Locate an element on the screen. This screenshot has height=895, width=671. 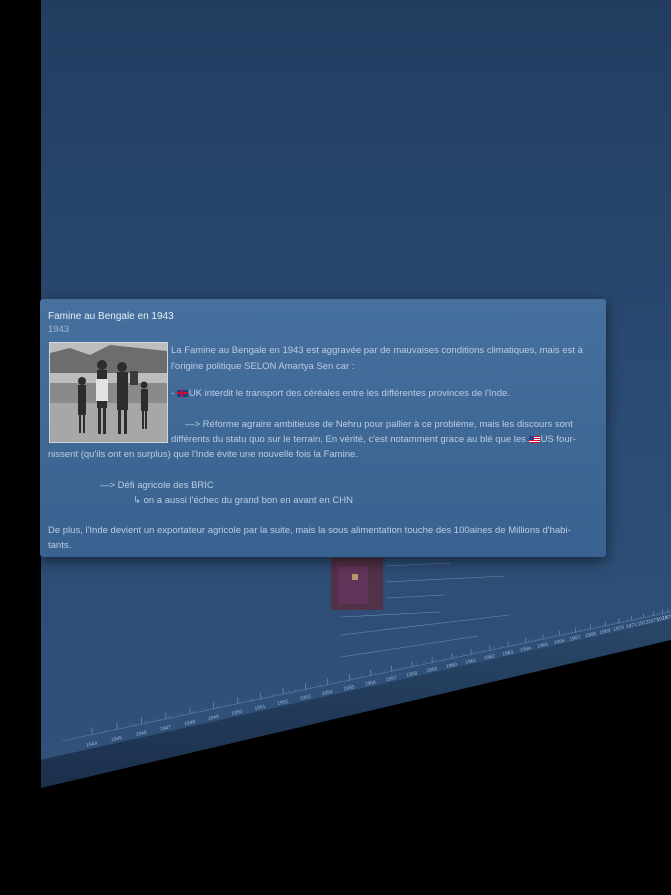
popup-year: 1943 is located at coordinates (59, 329).